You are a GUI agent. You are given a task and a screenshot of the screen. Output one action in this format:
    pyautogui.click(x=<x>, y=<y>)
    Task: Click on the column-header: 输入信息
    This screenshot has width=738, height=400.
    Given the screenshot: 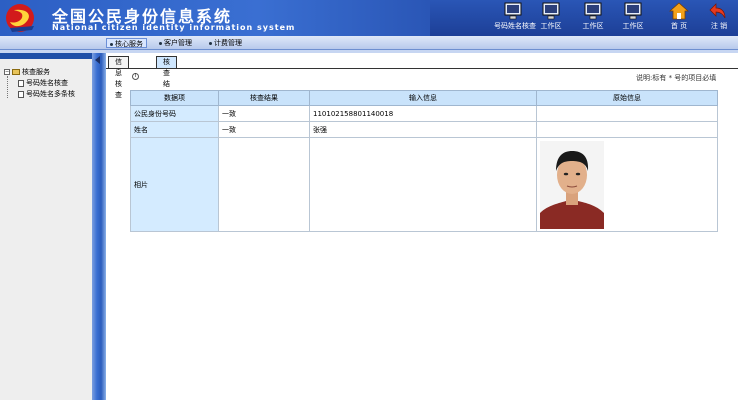 What is the action you would take?
    pyautogui.click(x=423, y=98)
    